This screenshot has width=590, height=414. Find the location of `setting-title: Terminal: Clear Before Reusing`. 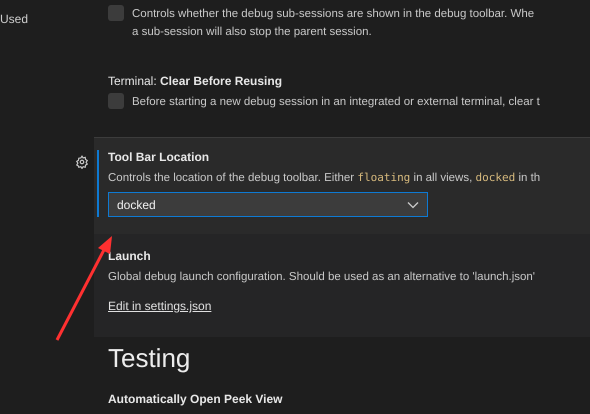

setting-title: Terminal: Clear Before Reusing is located at coordinates (196, 81).